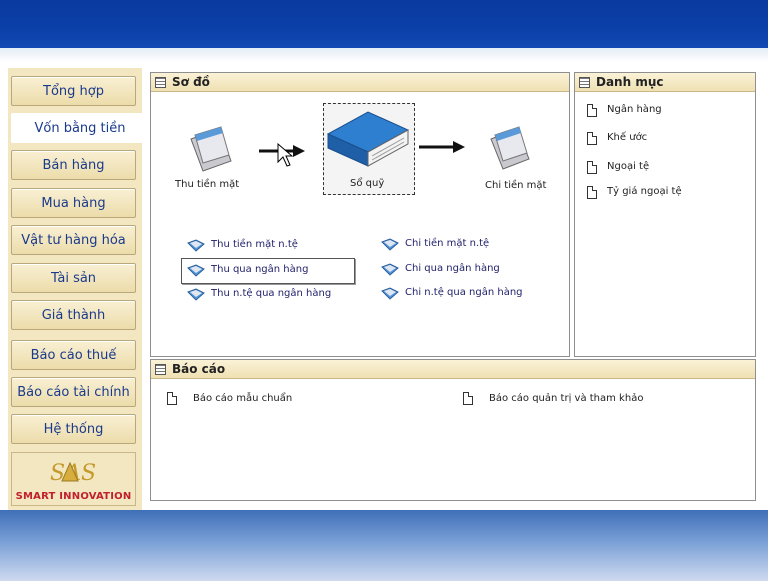  I want to click on sidebar-item-label: Giá thành, so click(73, 315).